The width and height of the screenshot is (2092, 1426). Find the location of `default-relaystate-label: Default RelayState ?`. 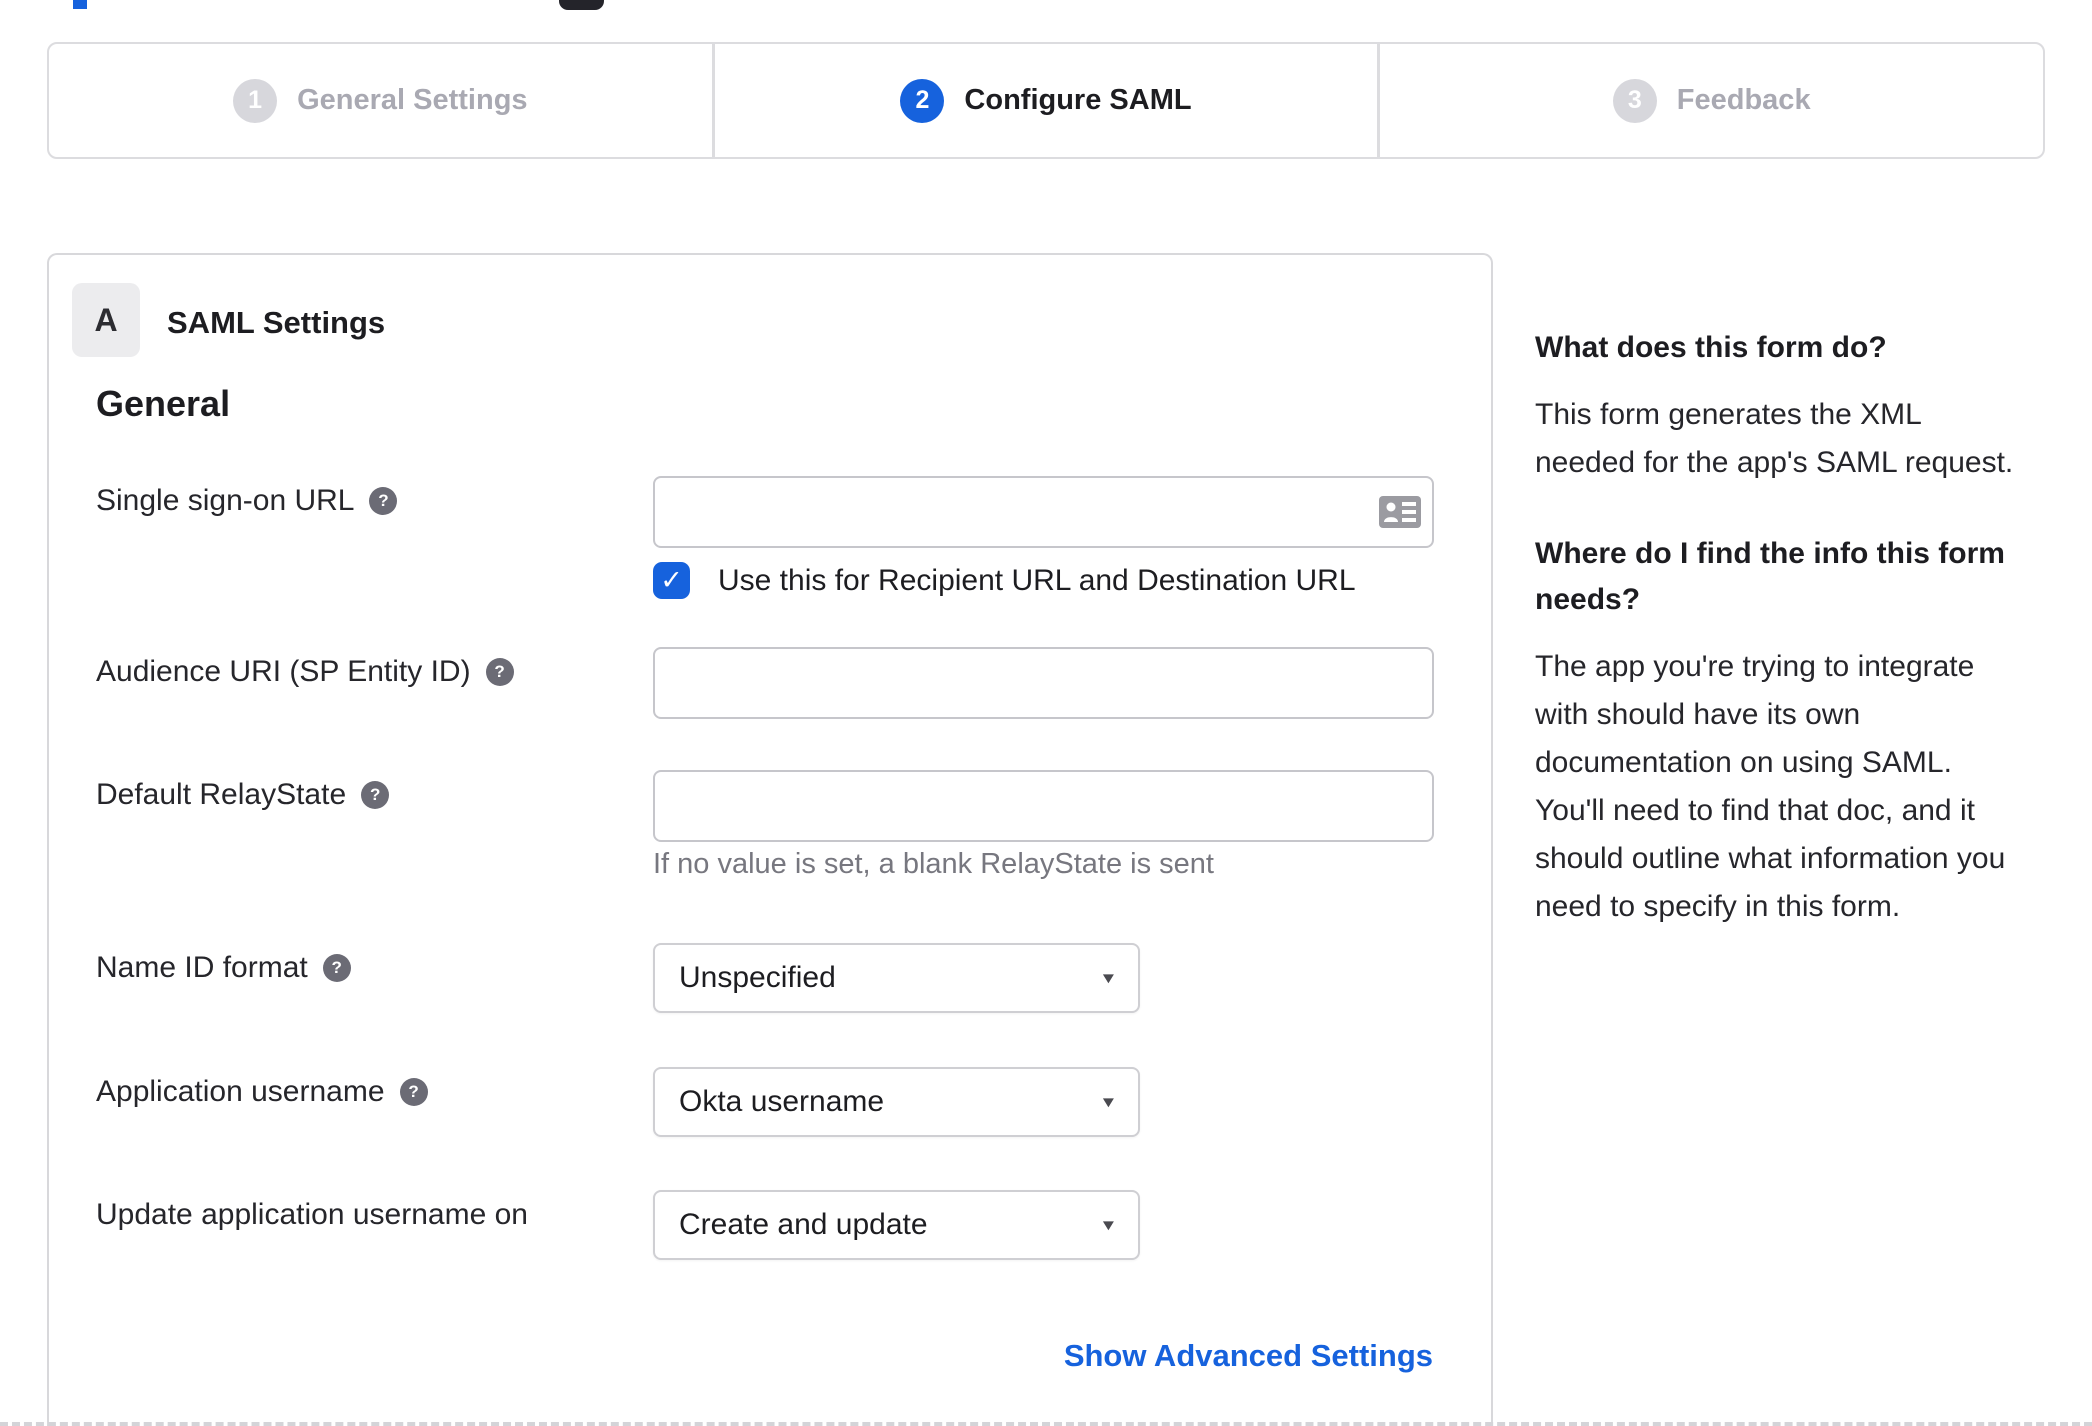

default-relaystate-label: Default RelayState ? is located at coordinates (243, 795).